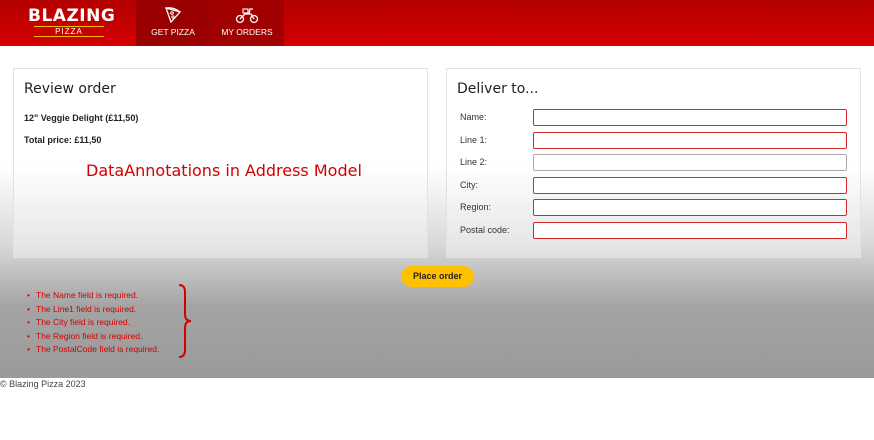  Describe the element at coordinates (690, 117) in the screenshot. I see `name-field` at that location.